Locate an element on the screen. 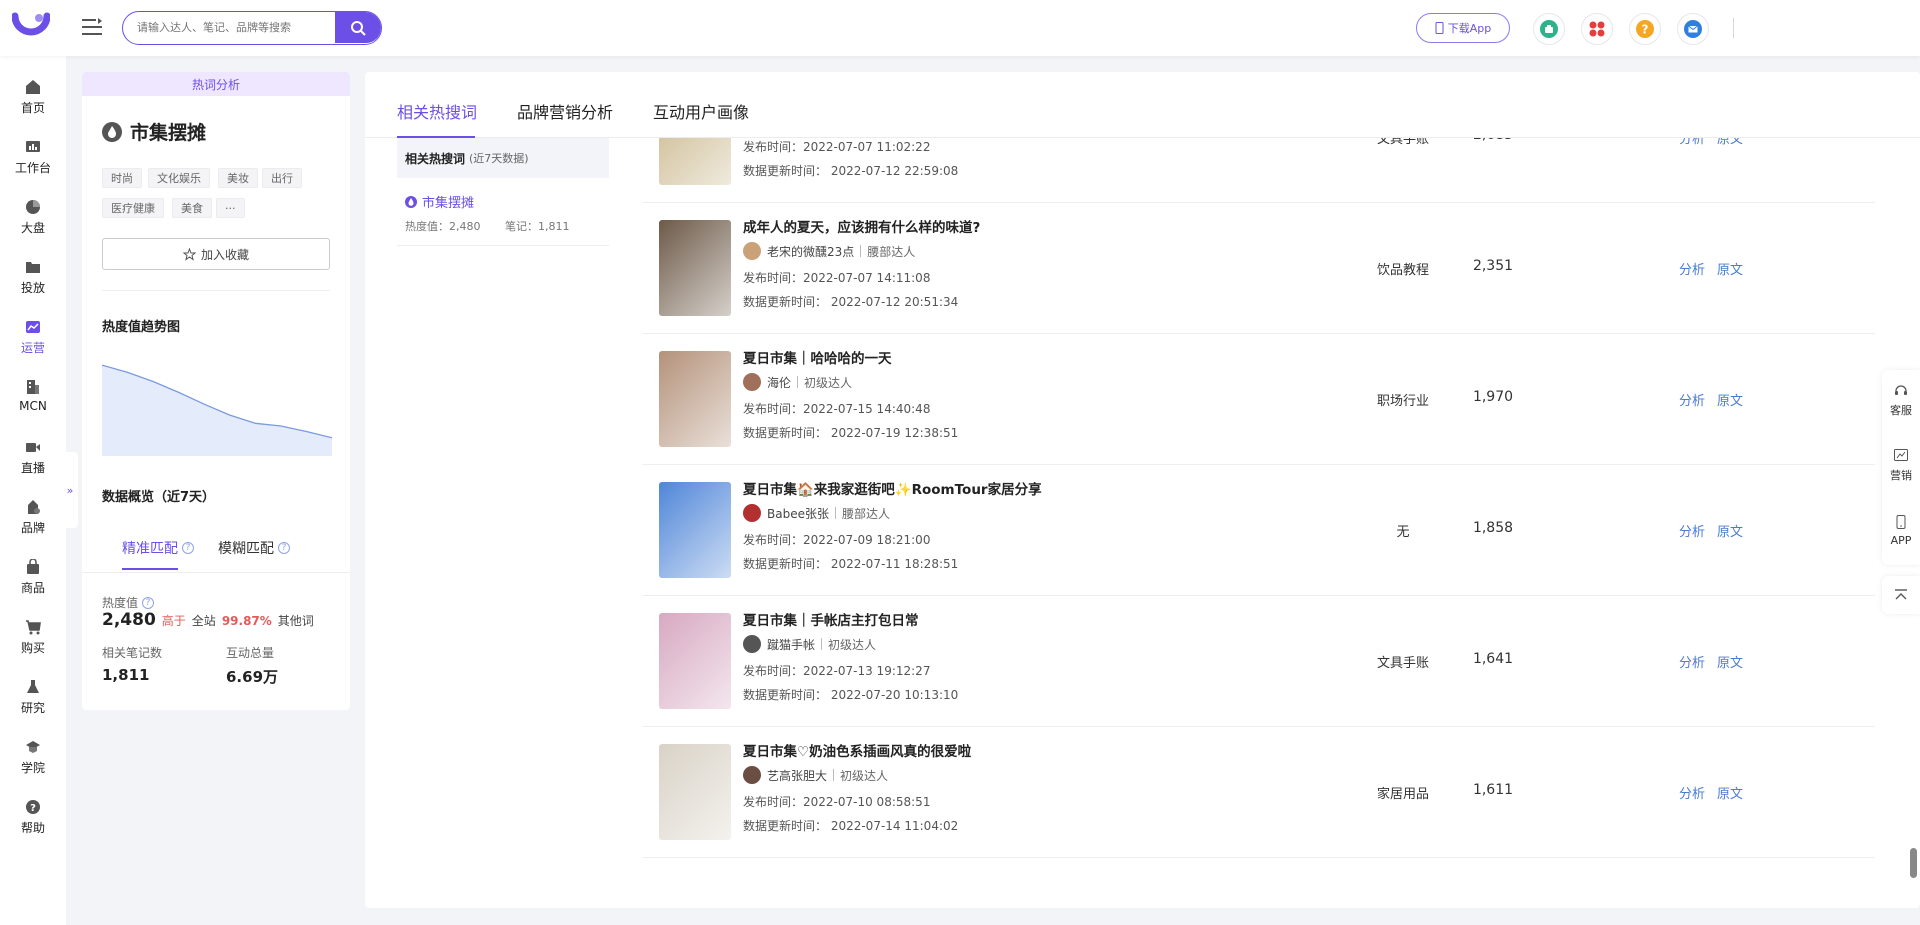 This screenshot has height=925, width=1920. menu-toggle-icon is located at coordinates (92, 27).